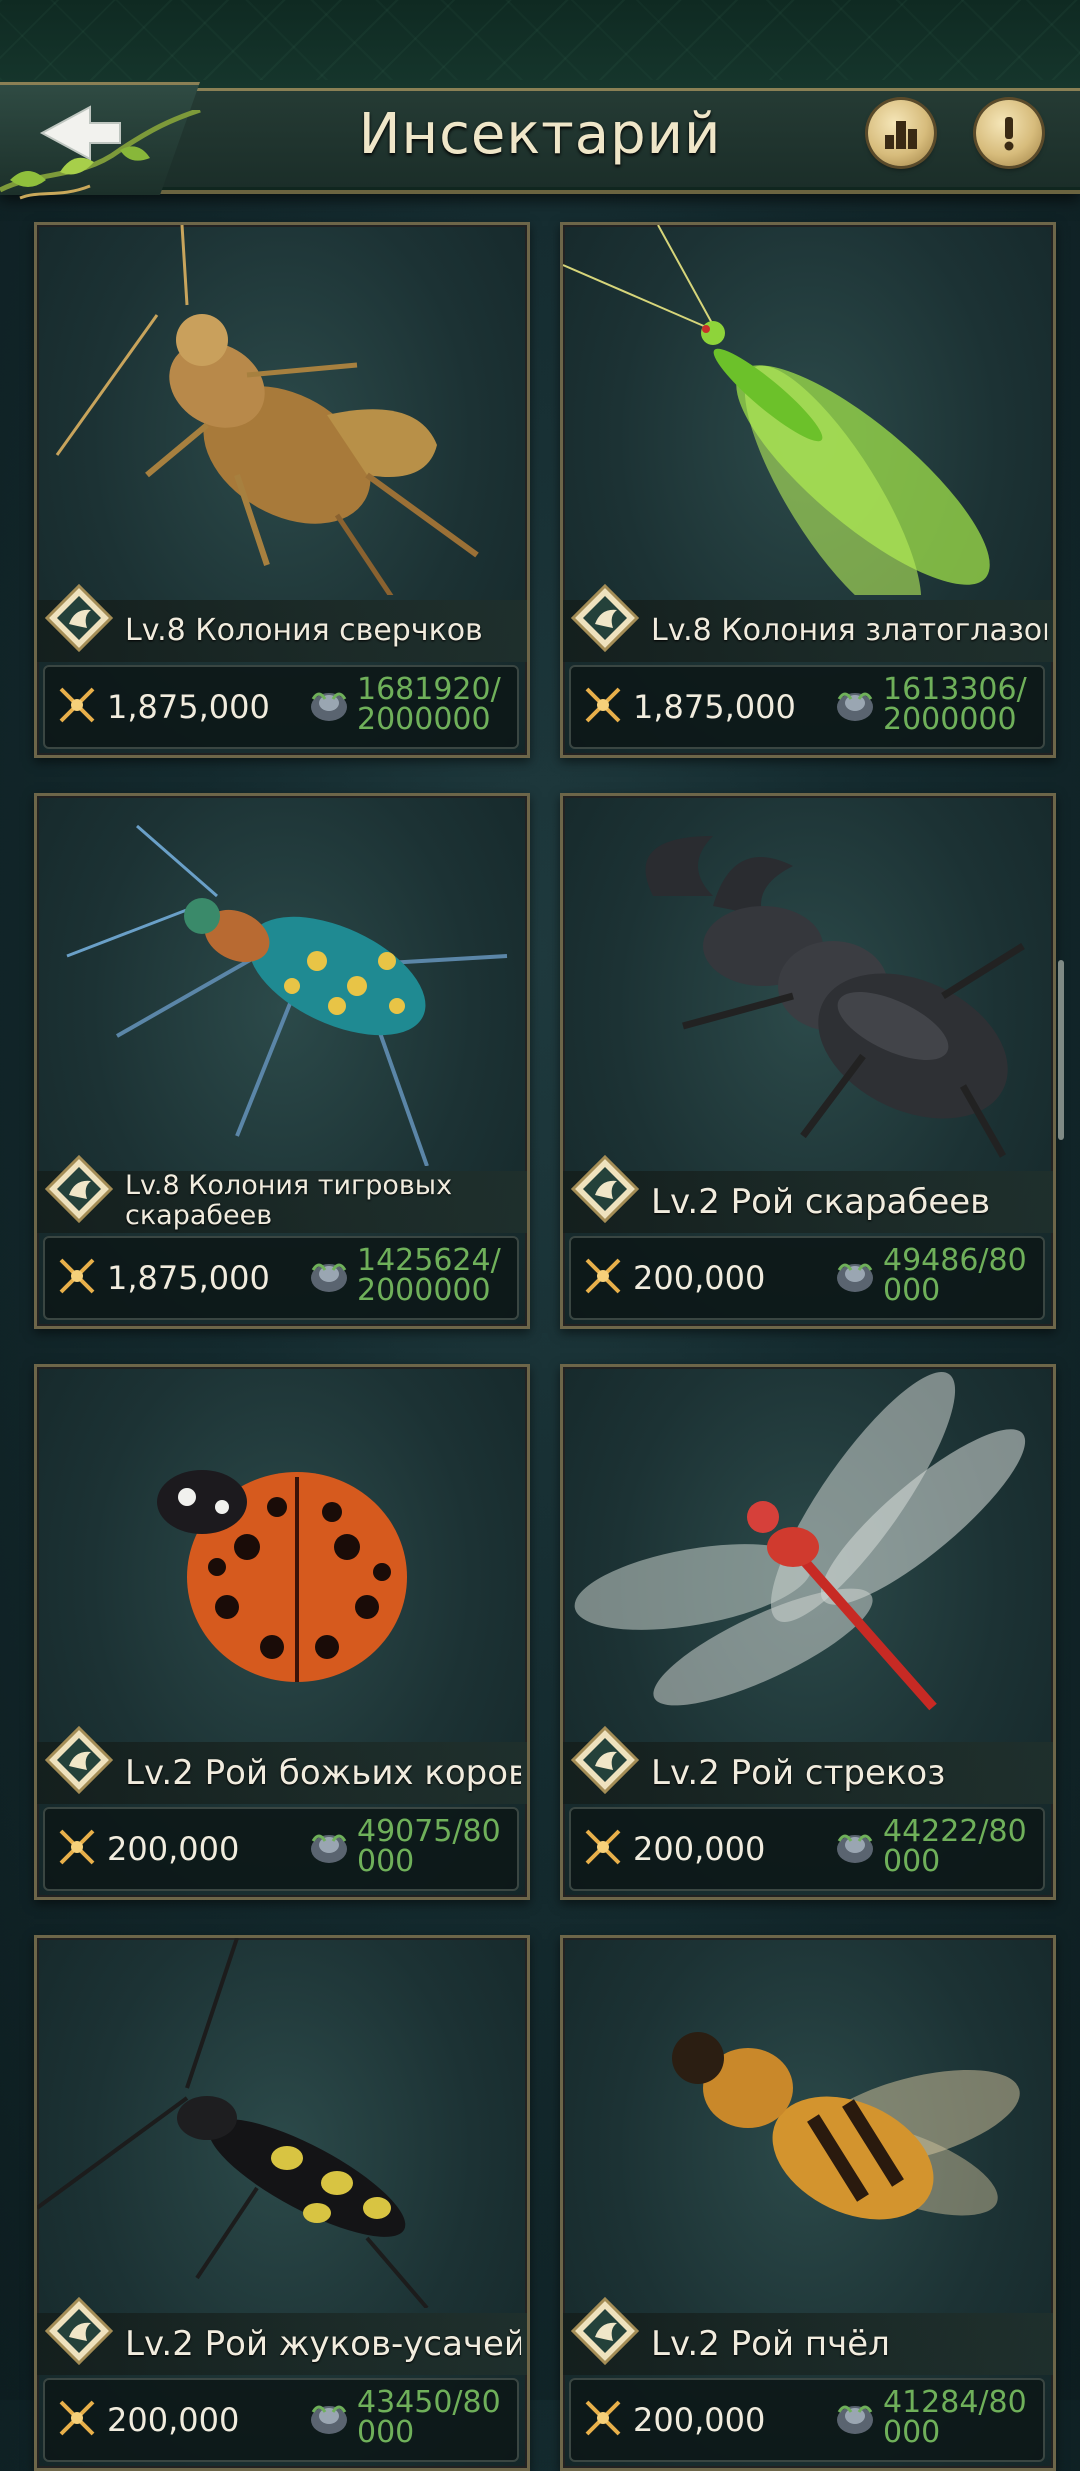 Image resolution: width=1080 pixels, height=2471 pixels. Describe the element at coordinates (1061, 1050) in the screenshot. I see `scrollbar` at that location.